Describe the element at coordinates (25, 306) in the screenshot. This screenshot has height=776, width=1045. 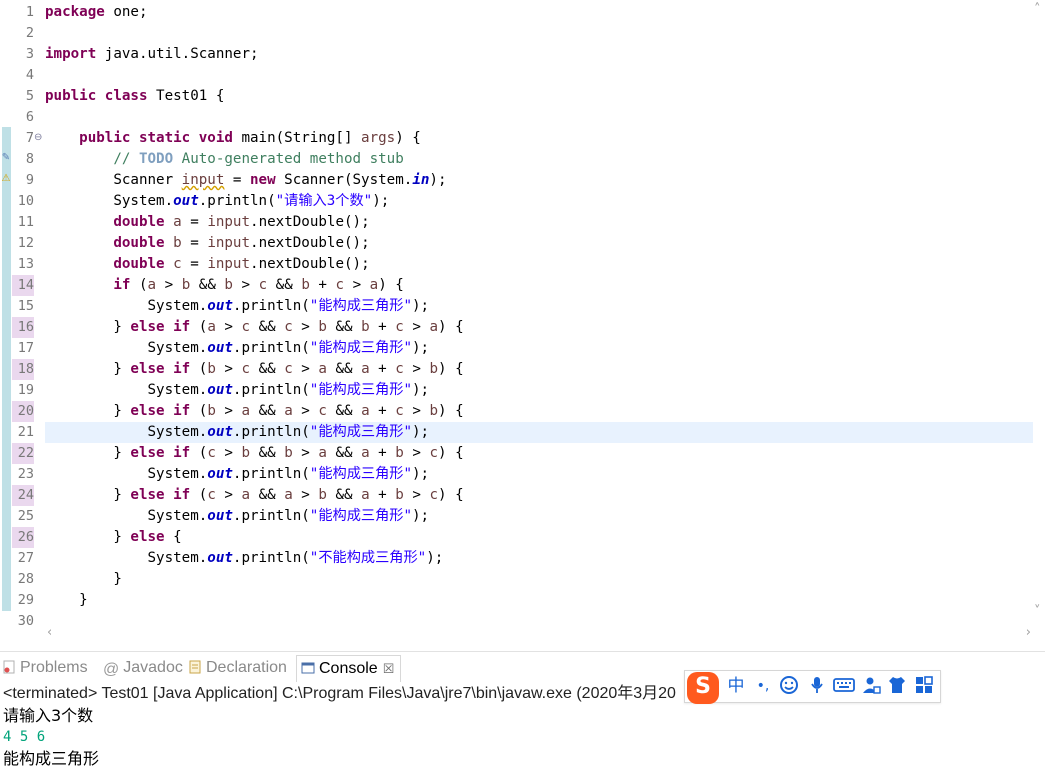
I see `line-number: 15` at that location.